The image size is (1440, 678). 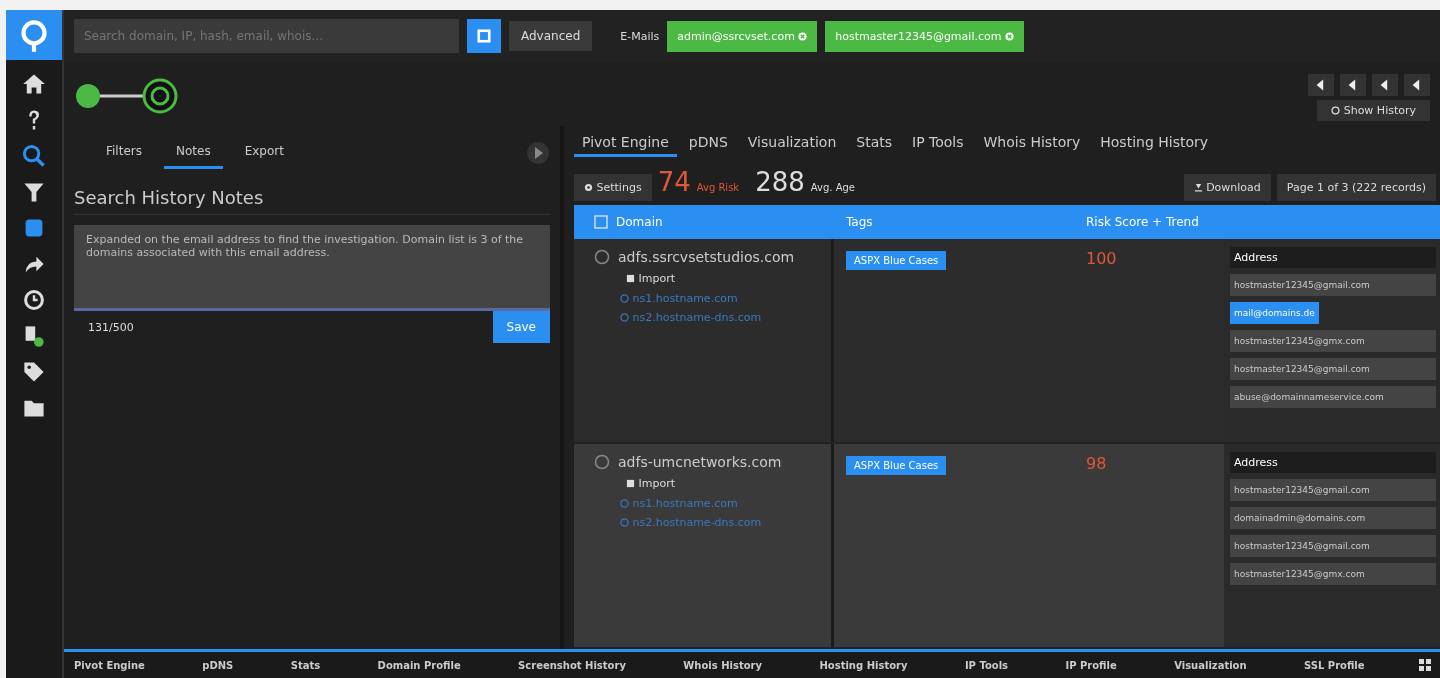 I want to click on emails-label: E-Mails, so click(x=640, y=36).